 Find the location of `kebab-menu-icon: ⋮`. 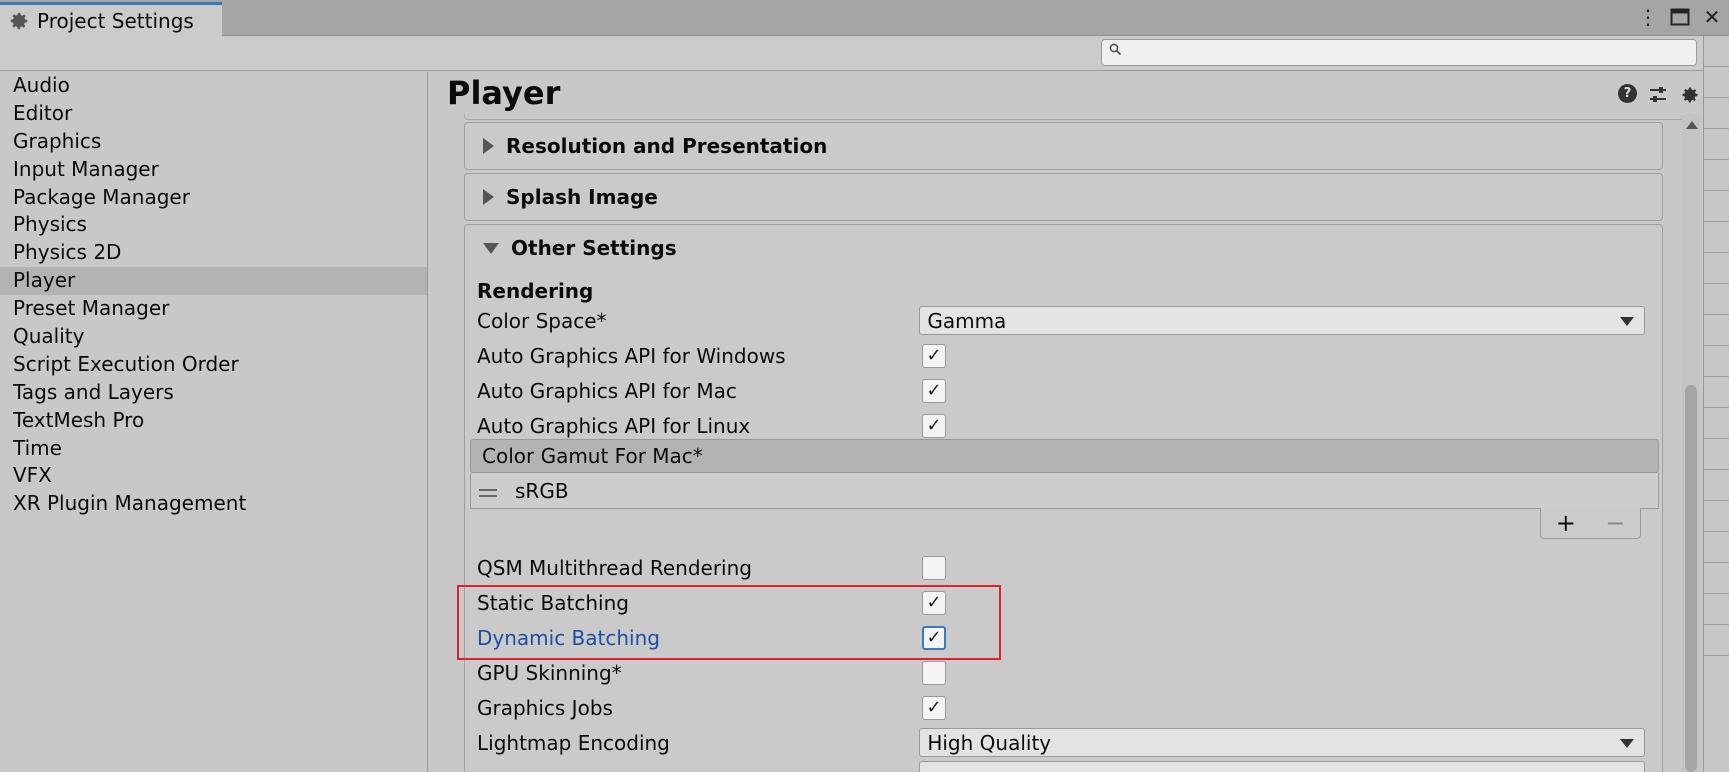

kebab-menu-icon: ⋮ is located at coordinates (1648, 17).